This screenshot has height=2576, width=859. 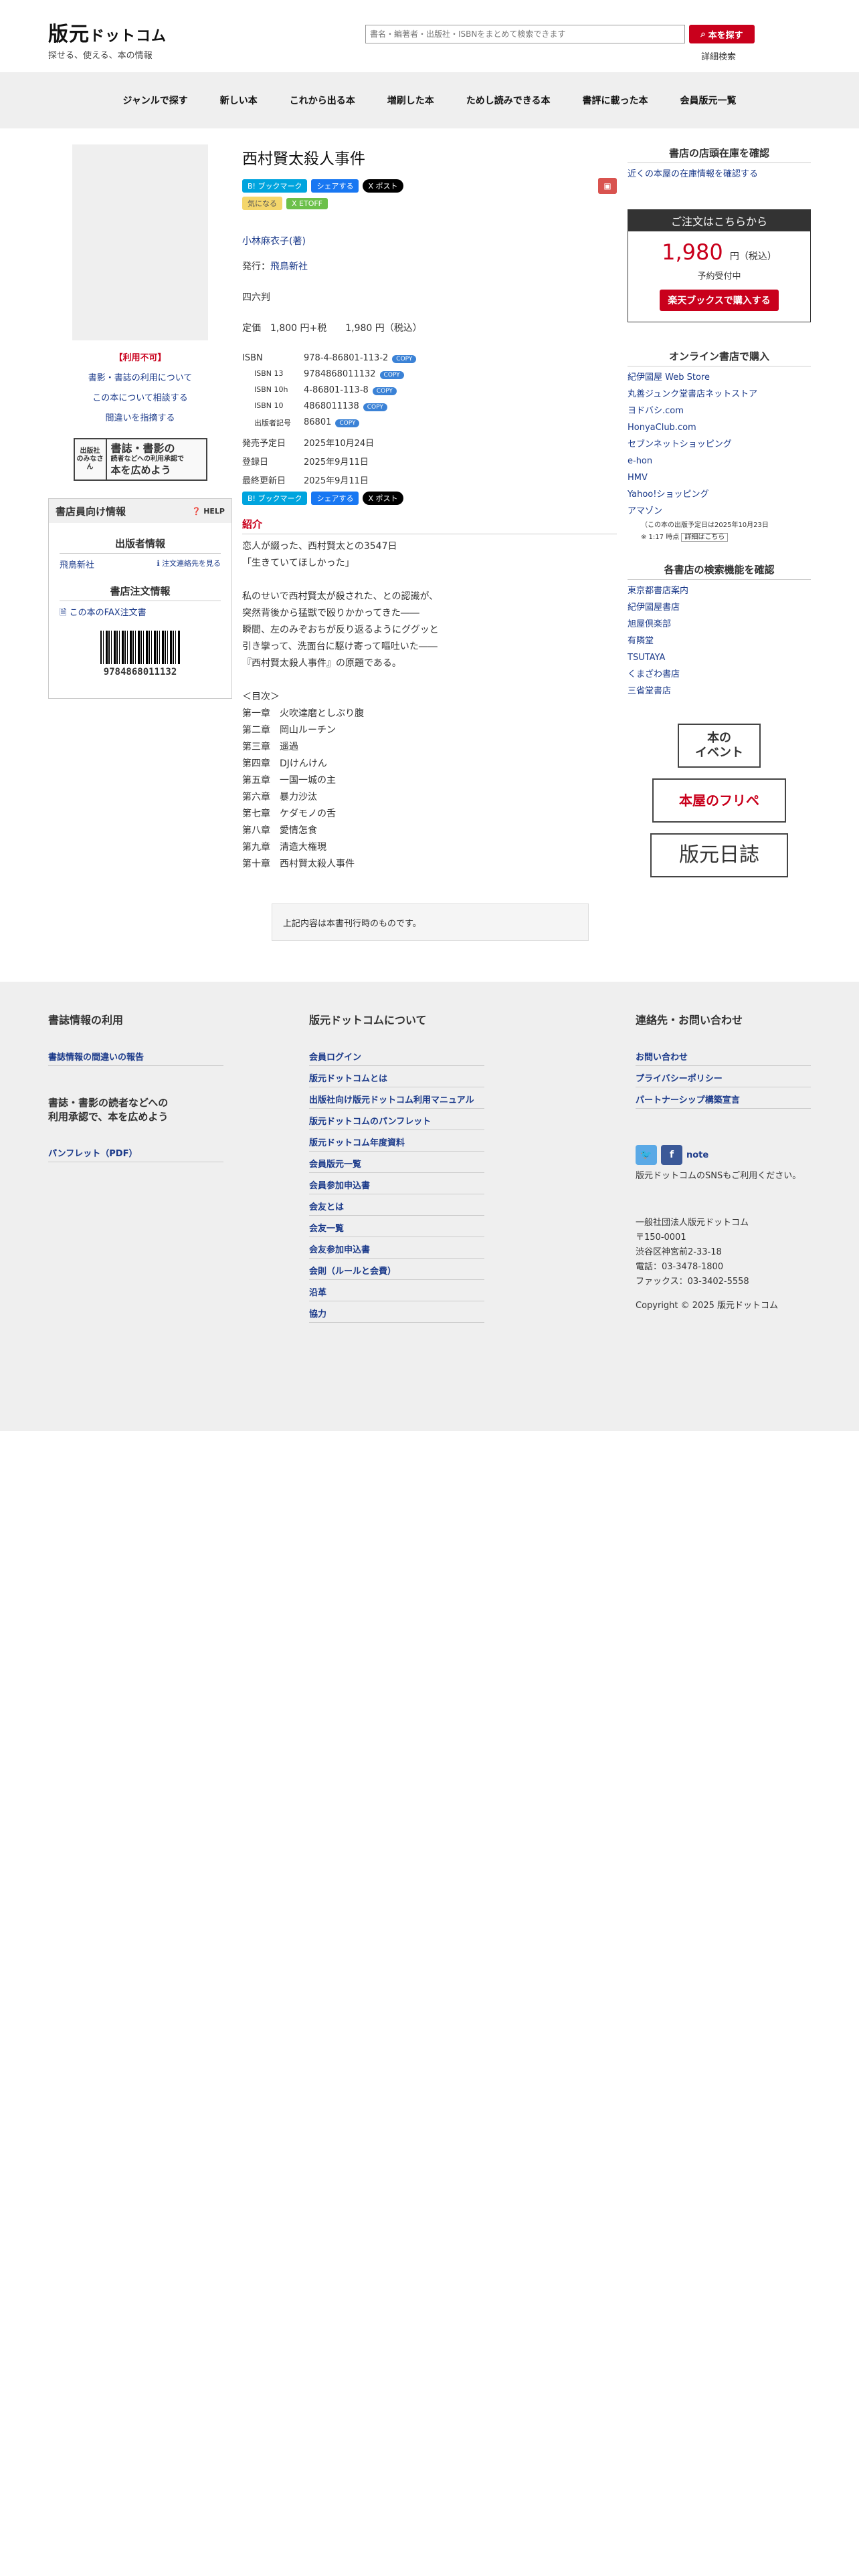 What do you see at coordinates (705, 537) in the screenshot?
I see `amazon-detail-button: 詳細はこちら` at bounding box center [705, 537].